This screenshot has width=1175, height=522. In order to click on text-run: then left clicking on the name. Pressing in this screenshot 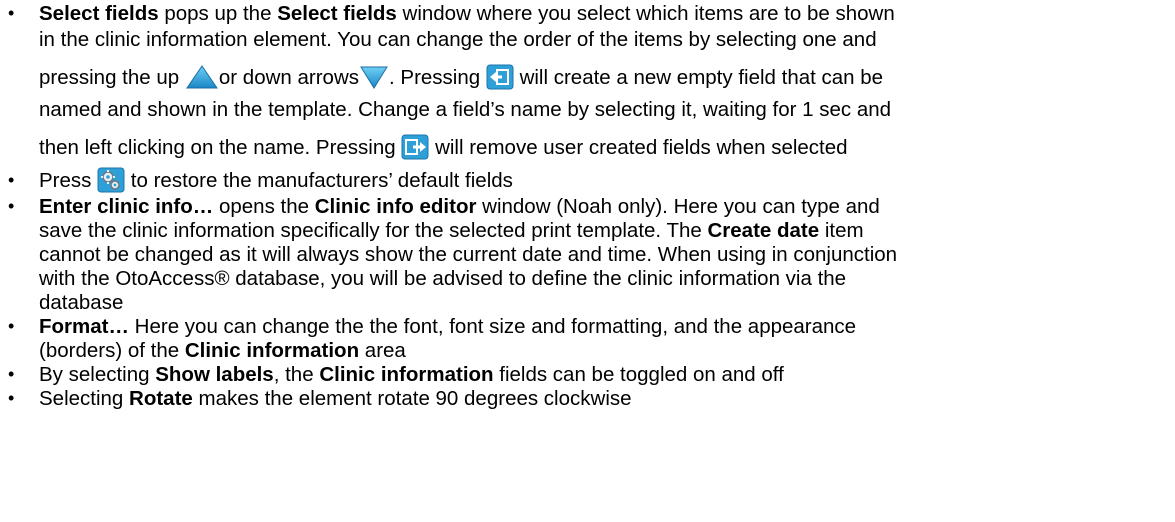, I will do `click(220, 147)`.